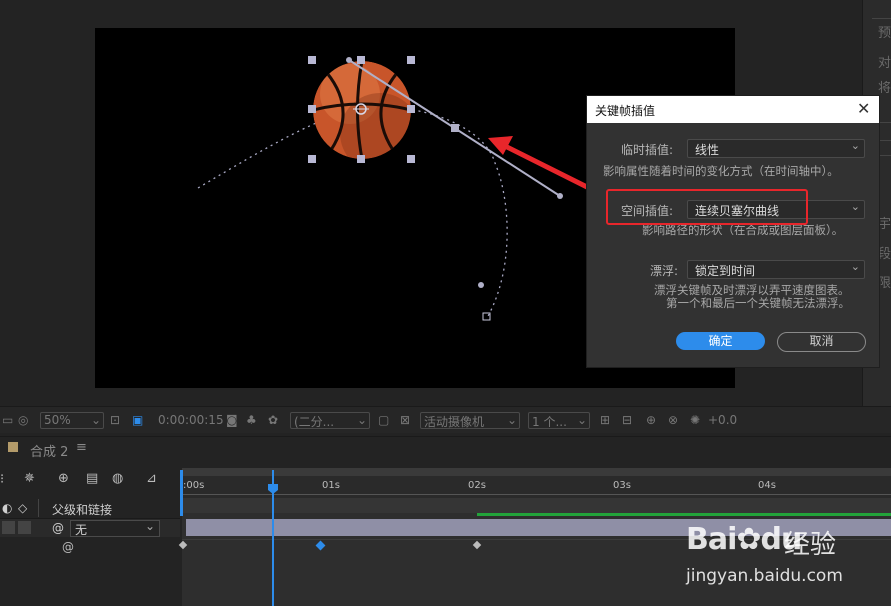 The width and height of the screenshot is (891, 606). I want to click on spatial-description: 影响路径的形状（在合成或图层面板）。, so click(743, 230).